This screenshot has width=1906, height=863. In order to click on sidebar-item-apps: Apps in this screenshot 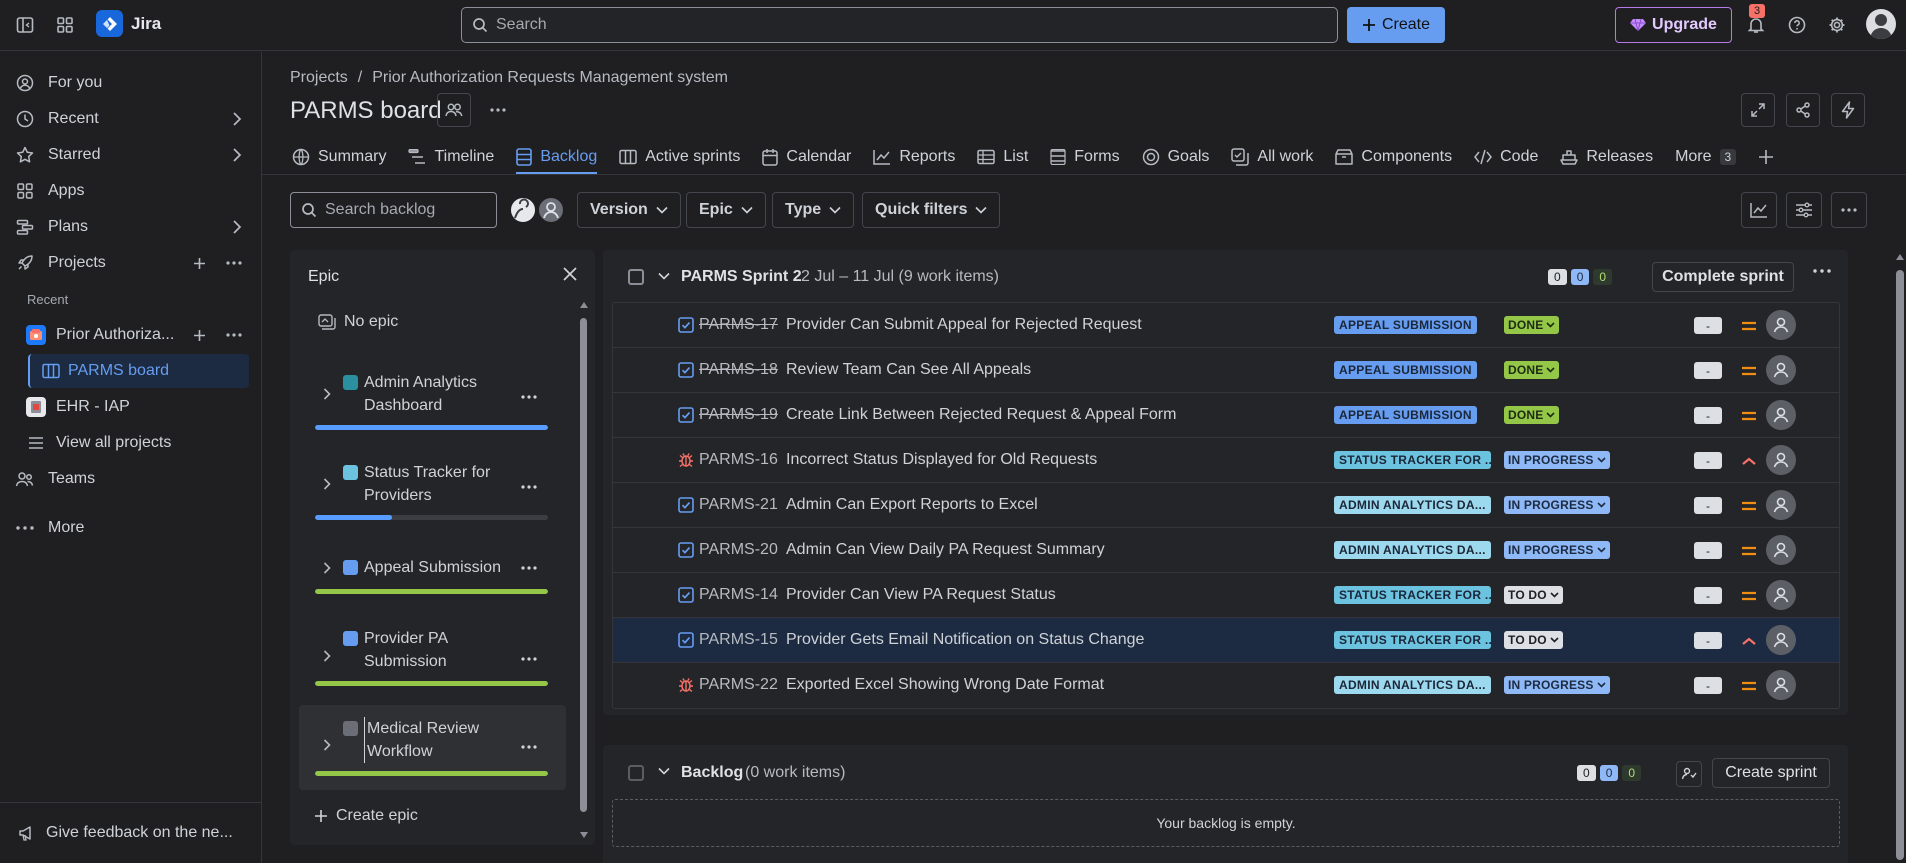, I will do `click(131, 191)`.